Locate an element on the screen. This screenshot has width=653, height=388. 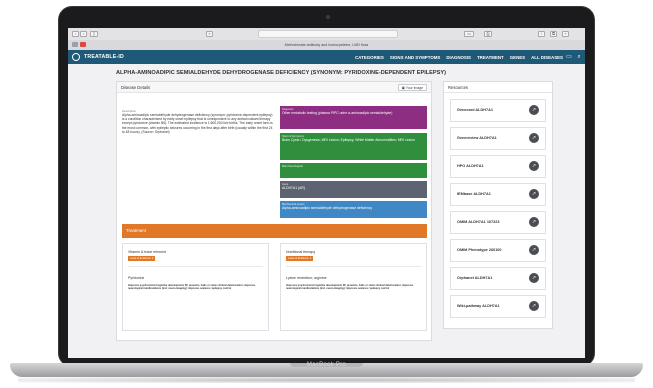
reader-icon: ▭ is located at coordinates (469, 34).